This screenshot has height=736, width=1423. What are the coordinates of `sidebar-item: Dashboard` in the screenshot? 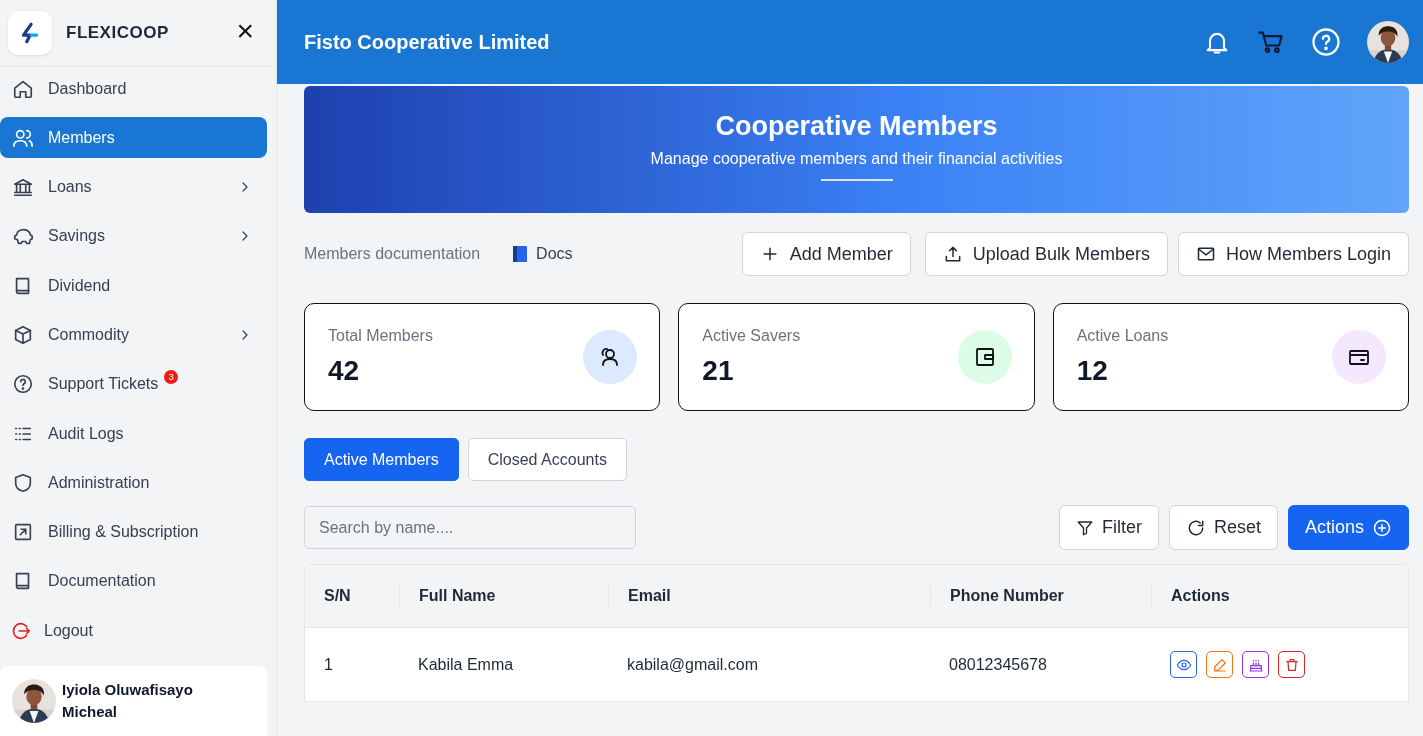 It's located at (133, 88).